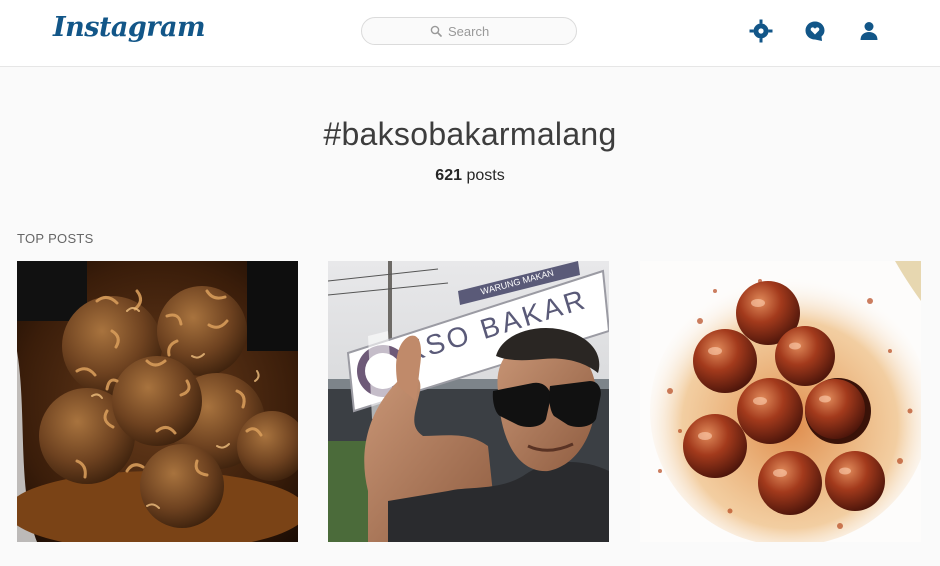 The image size is (940, 566). Describe the element at coordinates (470, 134) in the screenshot. I see `hashtag-title: #baksobakarmalang` at that location.